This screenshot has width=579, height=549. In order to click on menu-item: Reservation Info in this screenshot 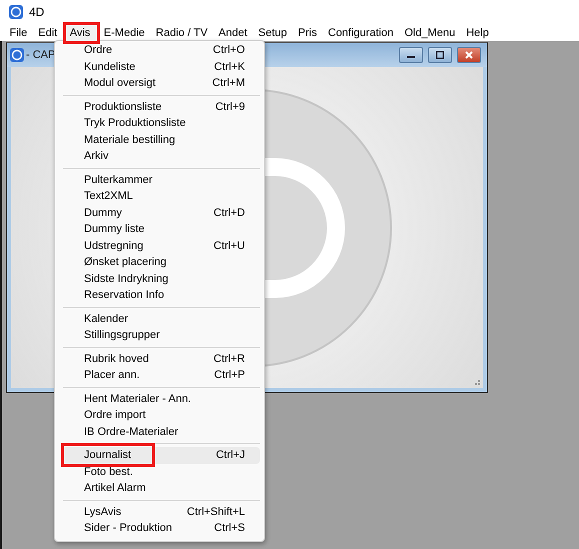, I will do `click(161, 295)`.